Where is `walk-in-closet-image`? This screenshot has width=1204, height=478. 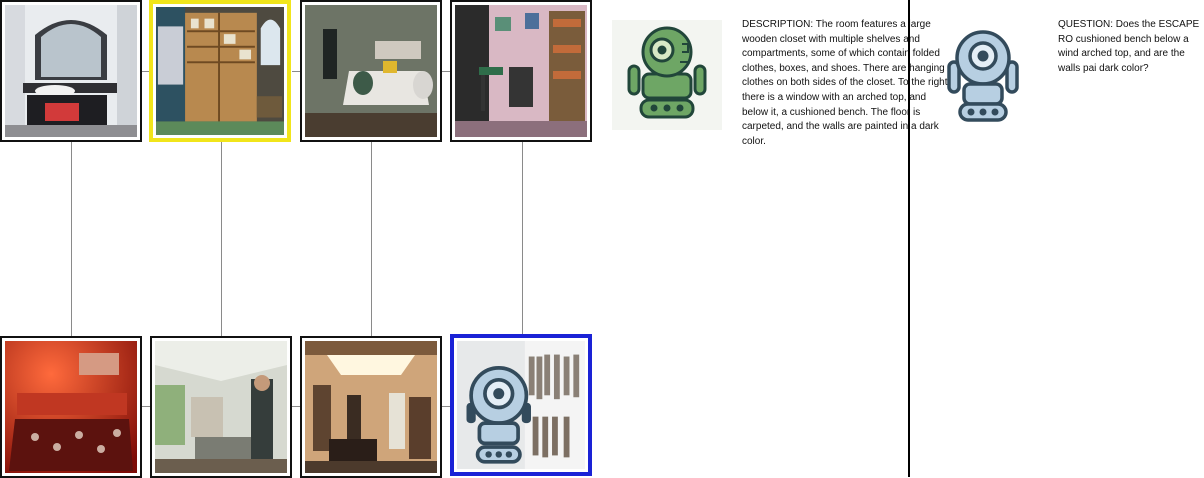
walk-in-closet-image is located at coordinates (521, 405).